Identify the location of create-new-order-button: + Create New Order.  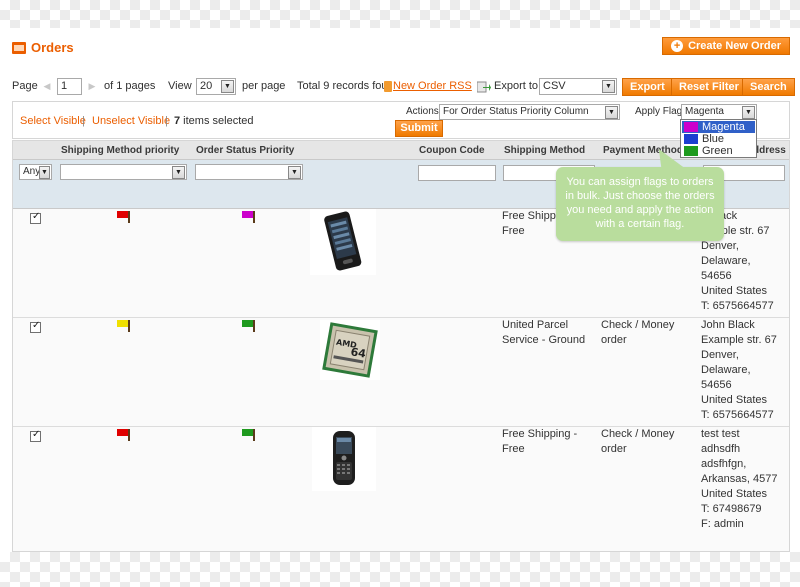
(726, 46).